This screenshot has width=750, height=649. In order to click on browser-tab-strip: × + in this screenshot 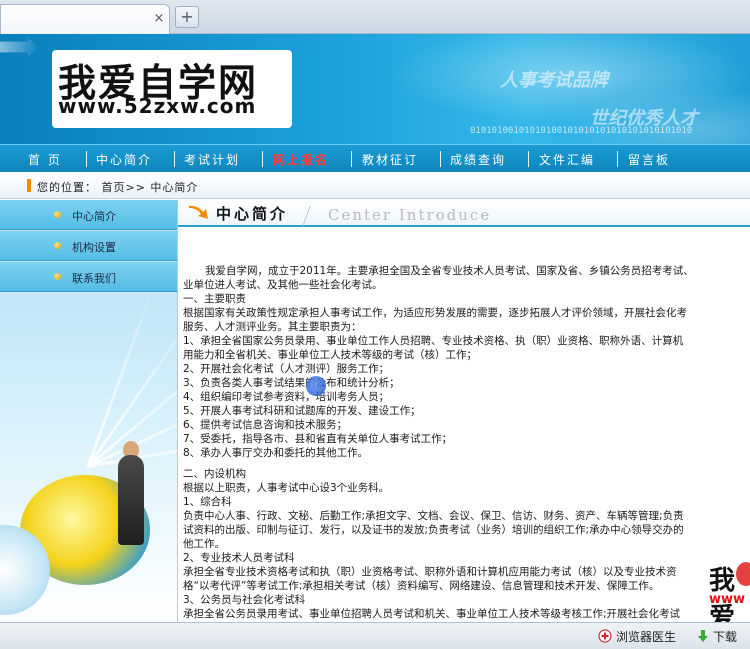, I will do `click(375, 17)`.